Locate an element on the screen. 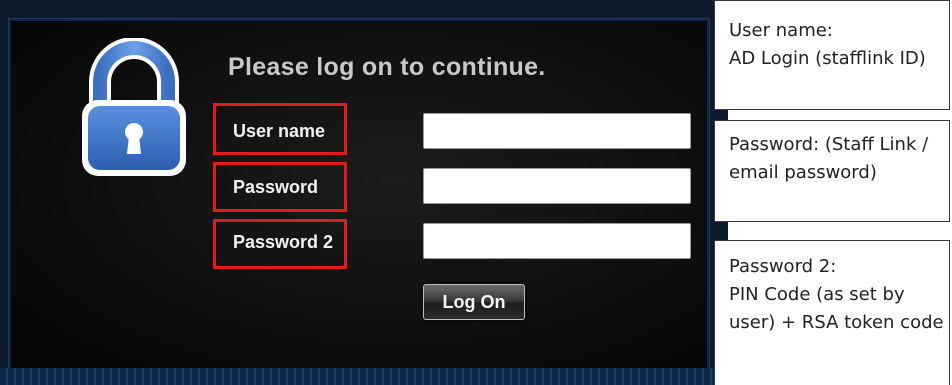 The width and height of the screenshot is (952, 385). annotation-line: email password) is located at coordinates (803, 172).